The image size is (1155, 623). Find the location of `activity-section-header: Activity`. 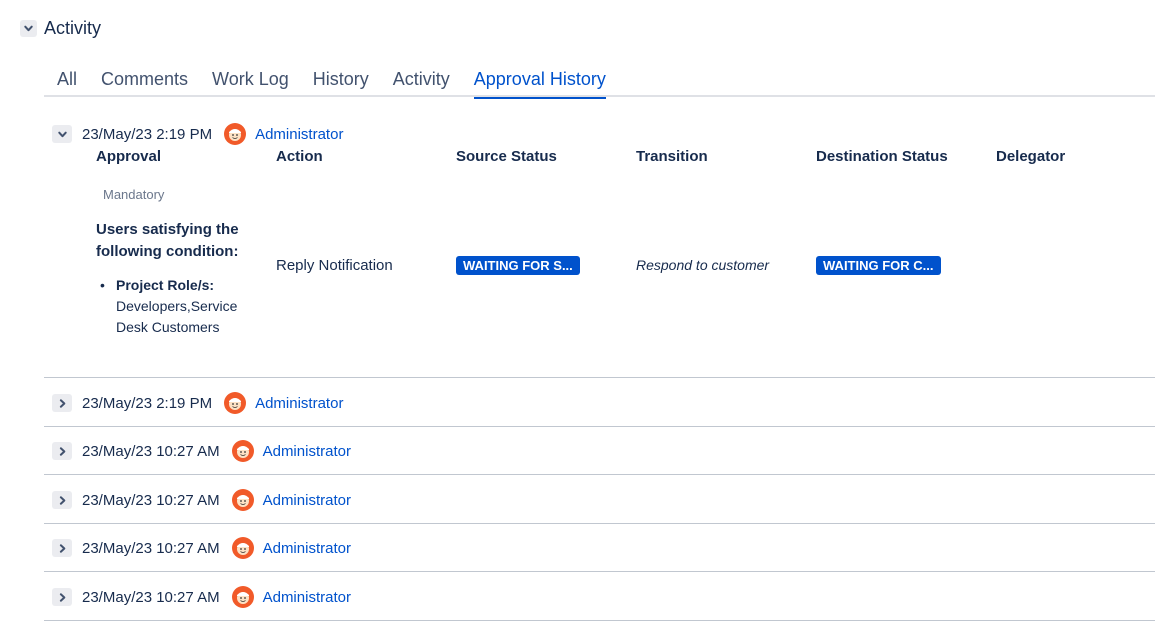

activity-section-header: Activity is located at coordinates (60, 28).